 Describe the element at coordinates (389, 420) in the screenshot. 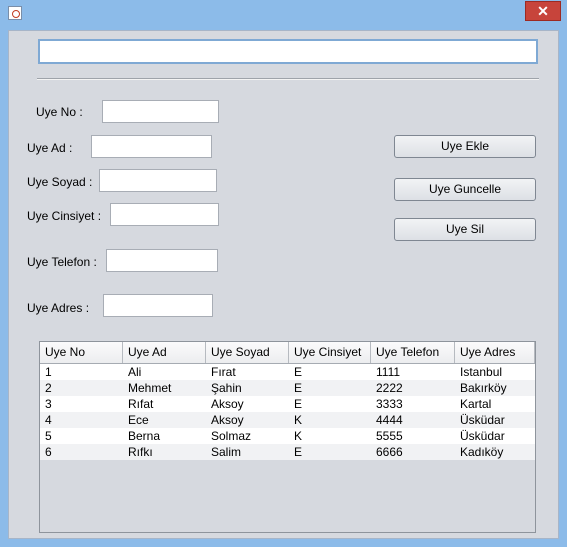

I see `table-cell: 4444` at that location.